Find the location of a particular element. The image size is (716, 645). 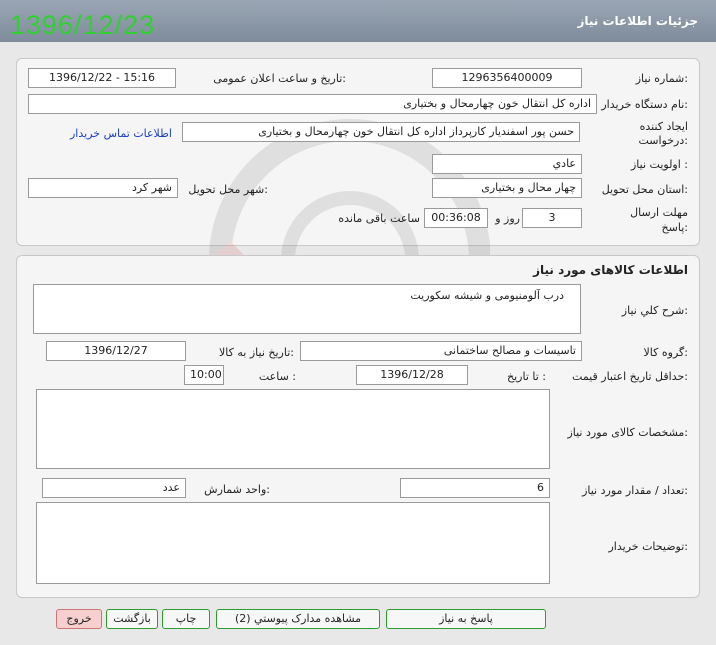

announce-datetime-field: 1396/12/22 - 15:16 is located at coordinates (102, 78).